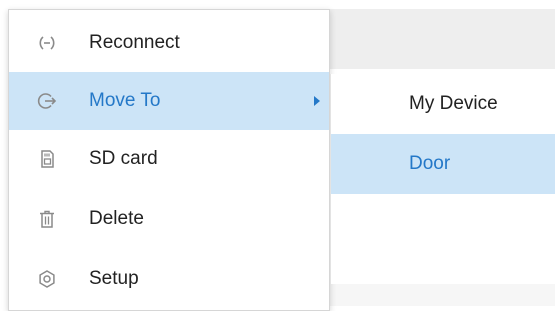 This screenshot has width=555, height=311. I want to click on background-panel-bottom, so click(442, 294).